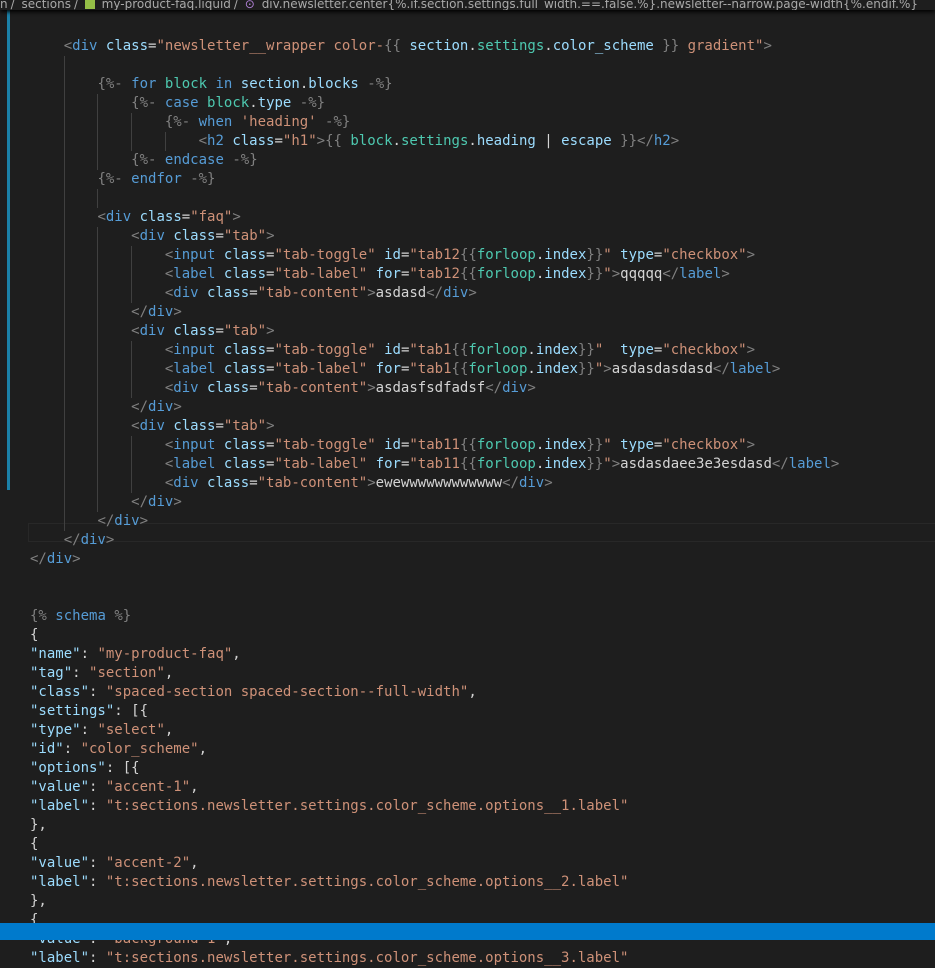  I want to click on breadcrumb-item: sections, so click(45, 5).